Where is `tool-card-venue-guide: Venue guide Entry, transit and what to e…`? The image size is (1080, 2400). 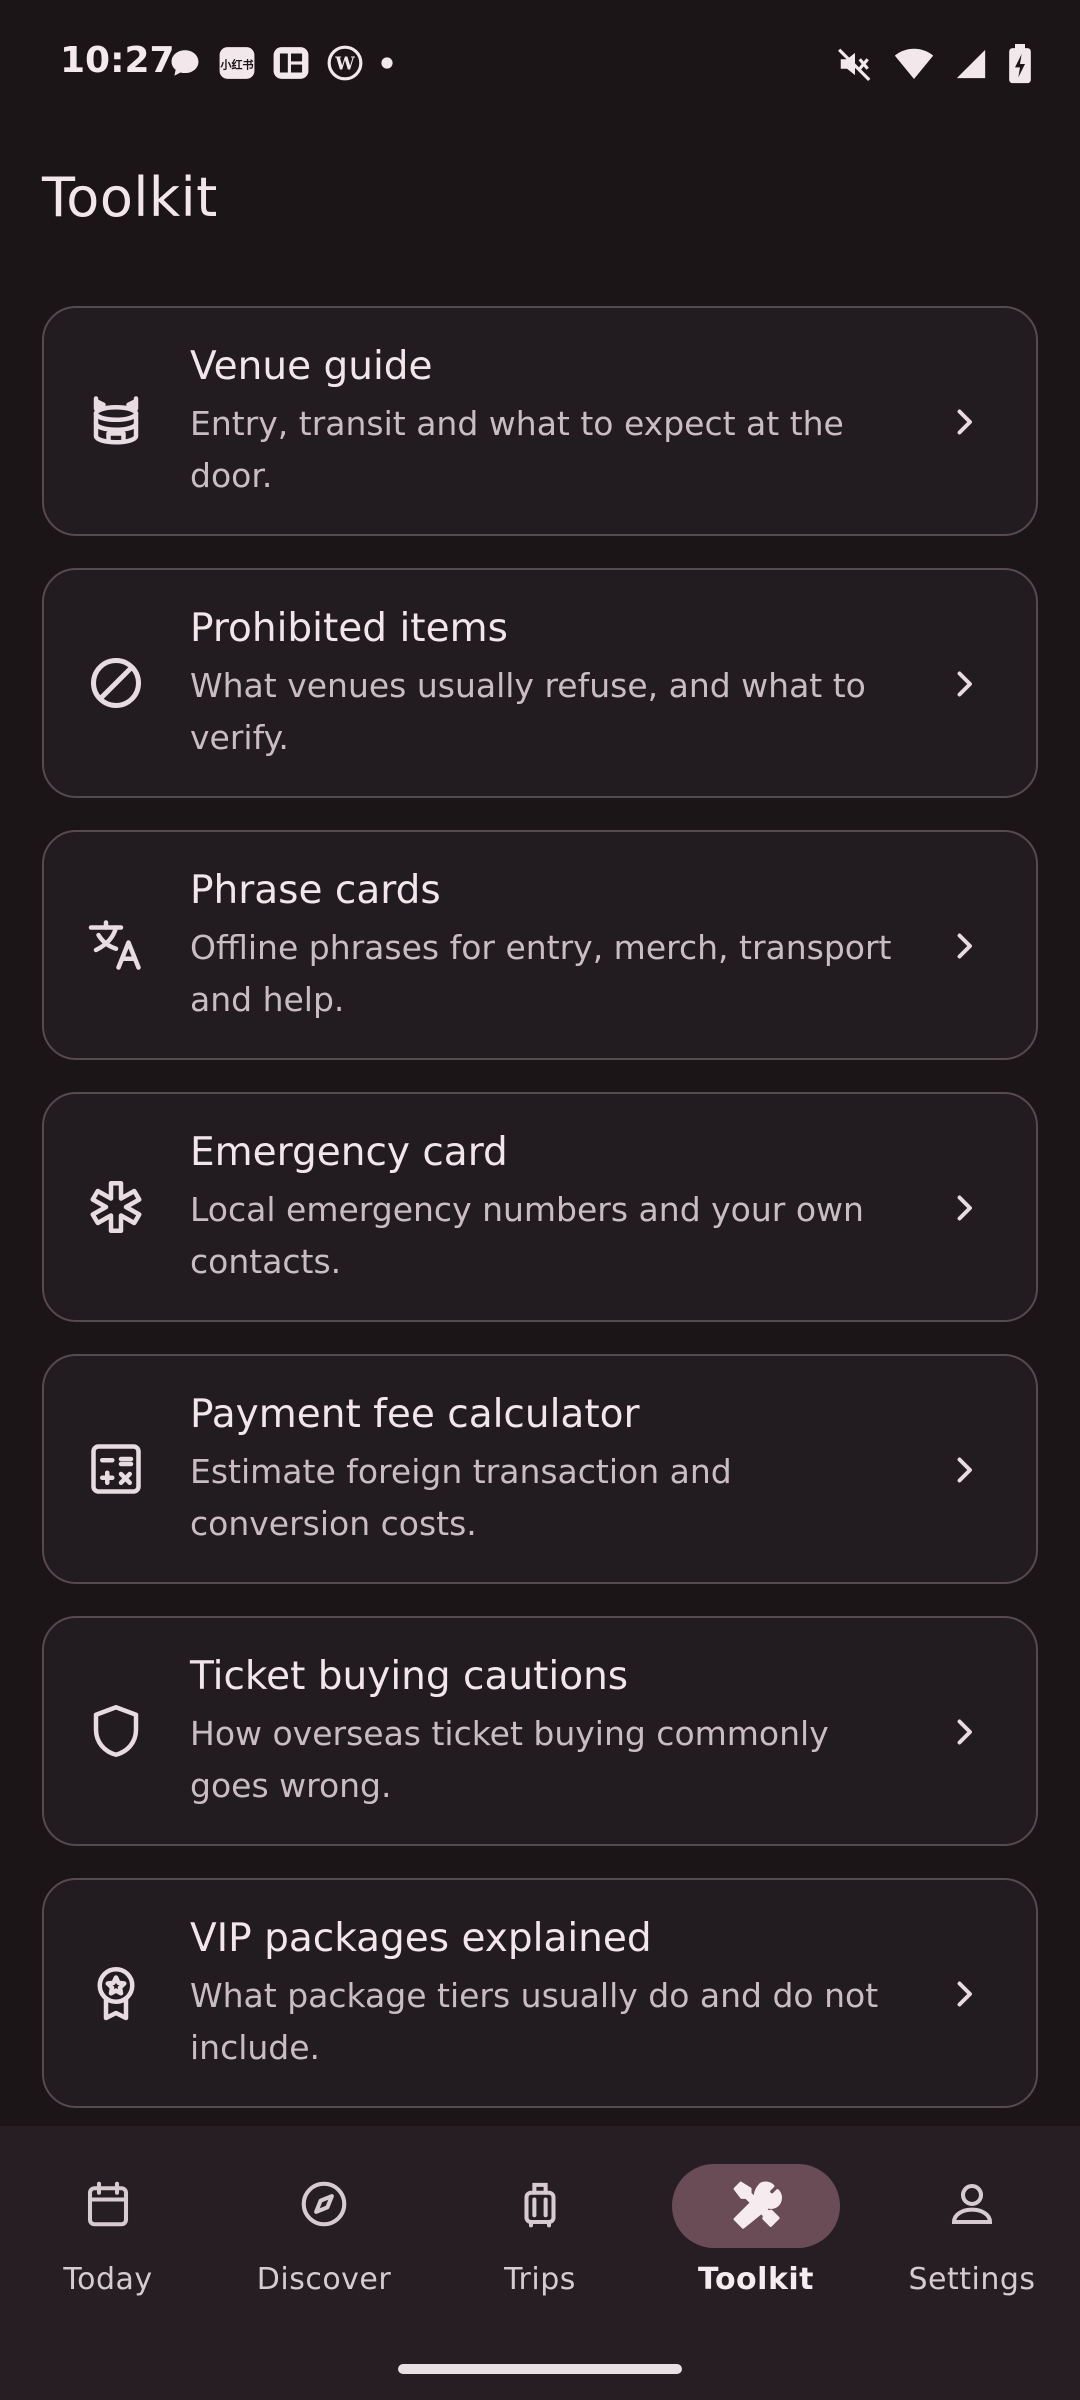 tool-card-venue-guide: Venue guide Entry, transit and what to e… is located at coordinates (540, 421).